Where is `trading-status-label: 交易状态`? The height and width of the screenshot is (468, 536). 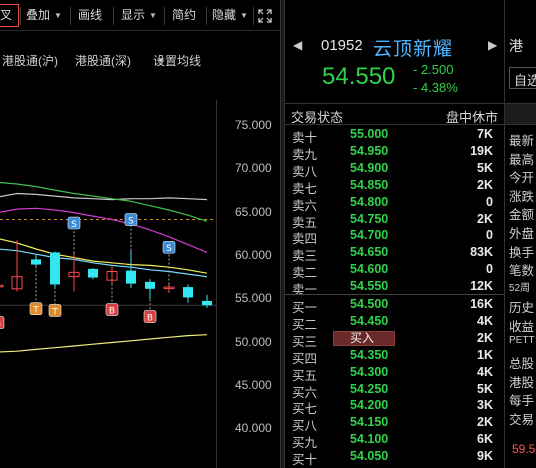
trading-status-label: 交易状态 is located at coordinates (317, 117).